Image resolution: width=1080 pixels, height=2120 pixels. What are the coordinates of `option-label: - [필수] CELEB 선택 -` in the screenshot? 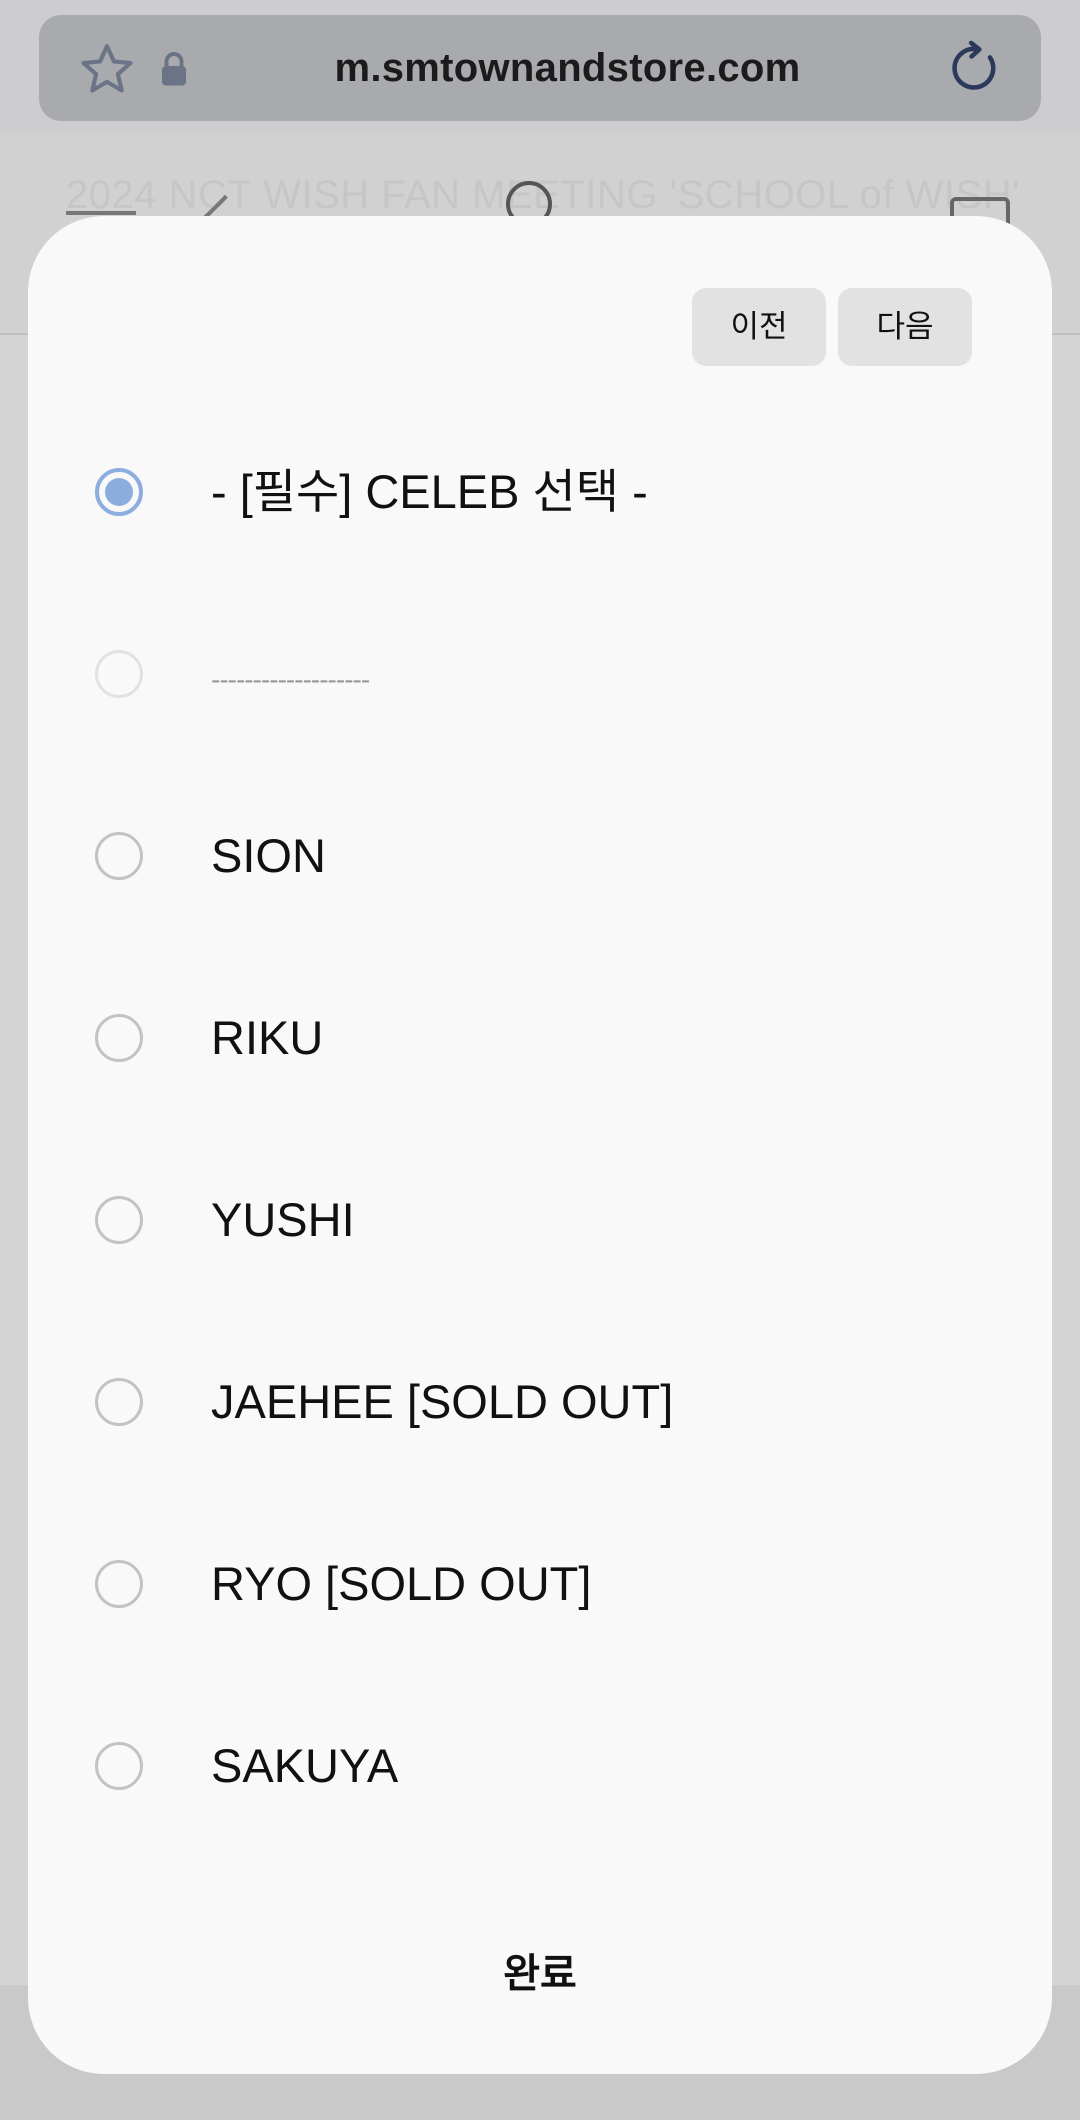 It's located at (429, 491).